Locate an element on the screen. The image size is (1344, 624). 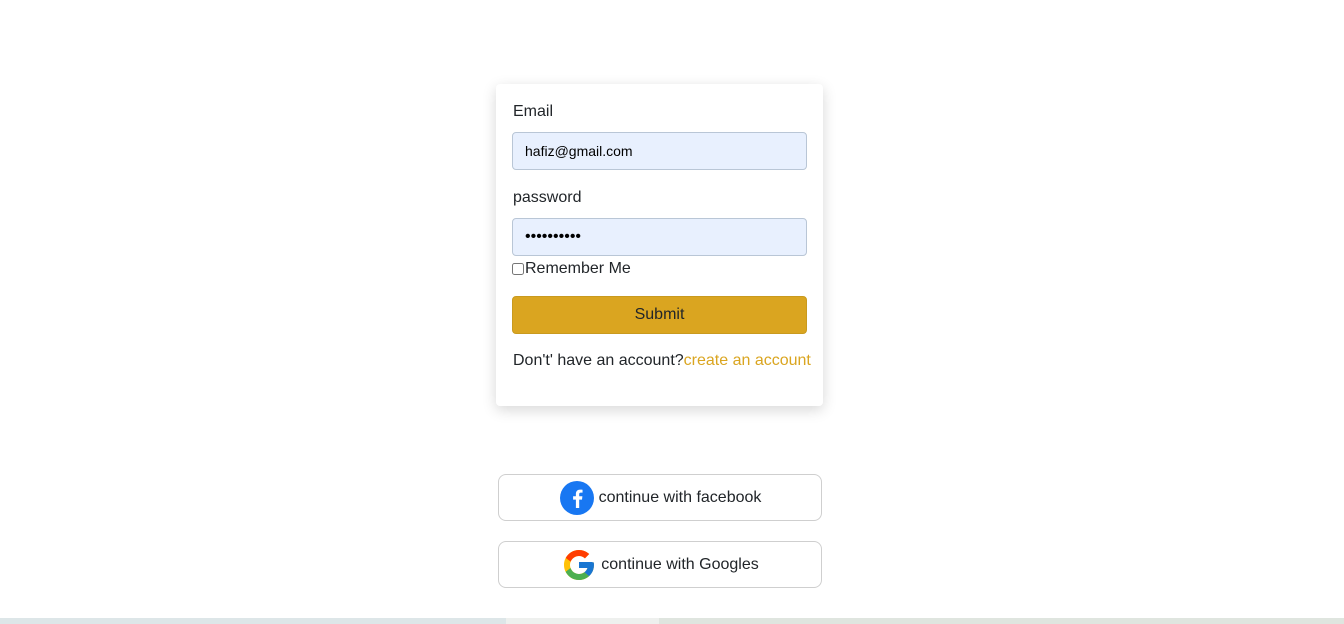
facebook-login-label: continue with facebook is located at coordinates (680, 497).